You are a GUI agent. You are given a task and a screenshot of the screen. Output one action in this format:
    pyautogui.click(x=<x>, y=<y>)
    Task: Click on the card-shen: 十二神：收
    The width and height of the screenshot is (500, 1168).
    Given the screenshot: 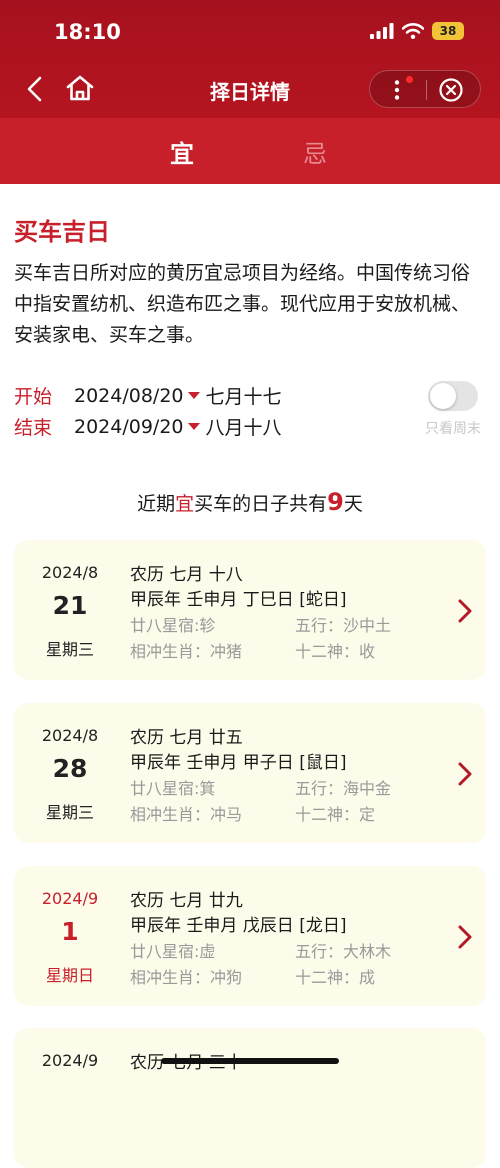 What is the action you would take?
    pyautogui.click(x=335, y=651)
    